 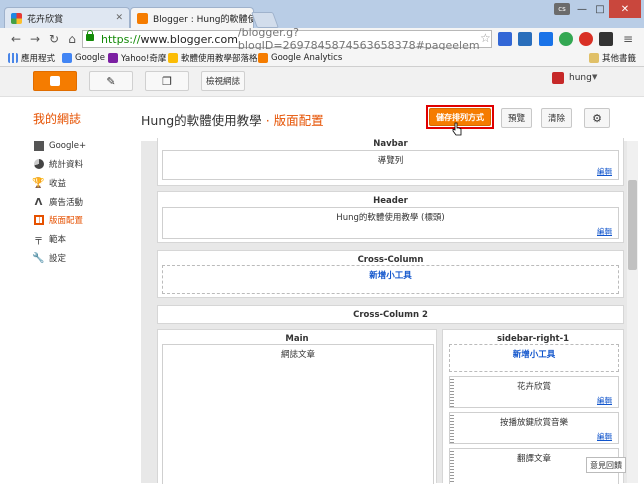 What do you see at coordinates (38, 59) in the screenshot?
I see `bookmark-label: 應用程式` at bounding box center [38, 59].